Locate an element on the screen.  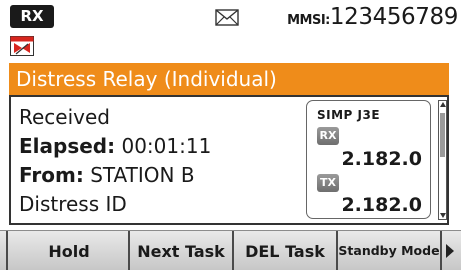
screen-title: Distress Relay (Individual) is located at coordinates (229, 79).